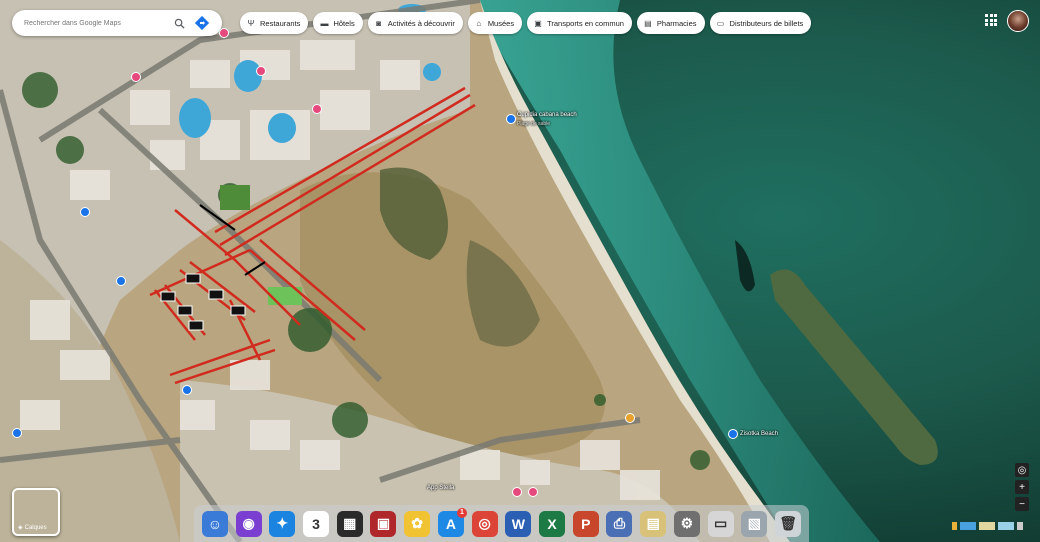 This screenshot has height=542, width=1040. Describe the element at coordinates (202, 23) in the screenshot. I see `directions-icon` at that location.